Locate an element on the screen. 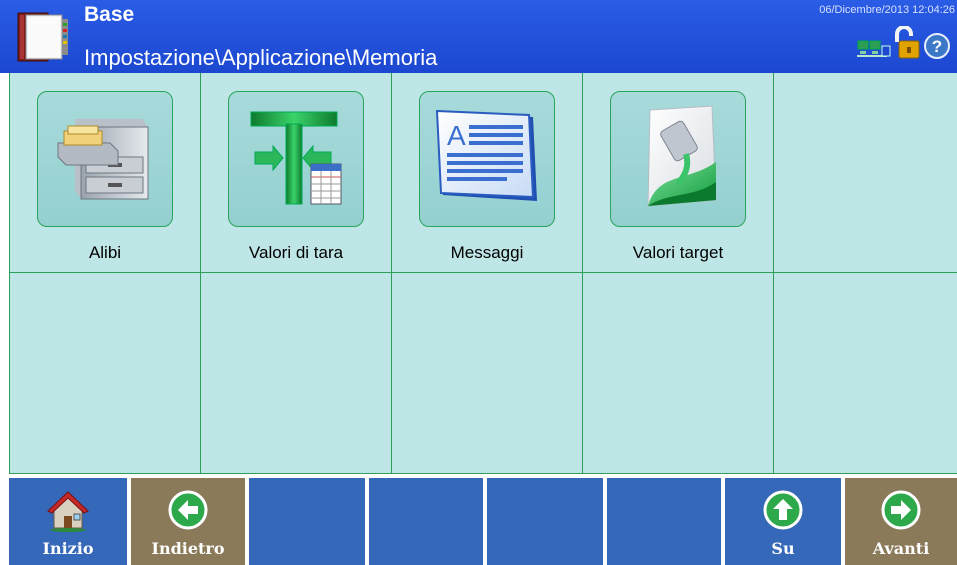 The height and width of the screenshot is (565, 957). breadcrumb: Impostazione\Applicazione\Memoria is located at coordinates (261, 57).